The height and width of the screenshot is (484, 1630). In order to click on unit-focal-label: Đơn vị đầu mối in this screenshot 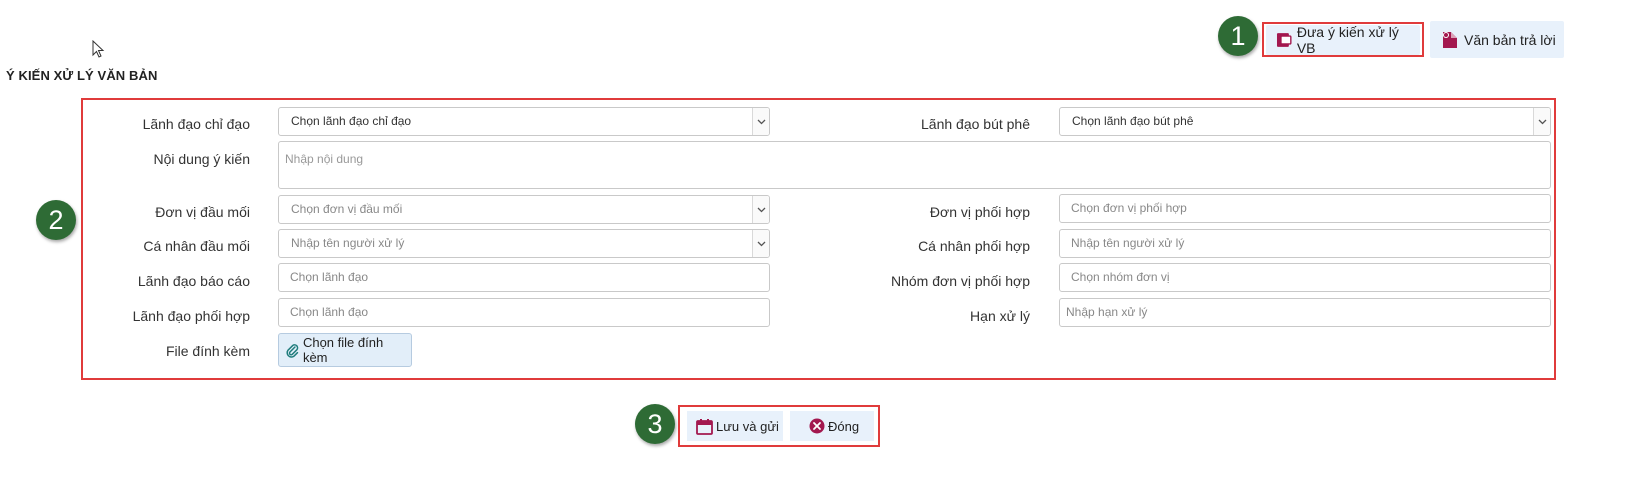, I will do `click(202, 212)`.